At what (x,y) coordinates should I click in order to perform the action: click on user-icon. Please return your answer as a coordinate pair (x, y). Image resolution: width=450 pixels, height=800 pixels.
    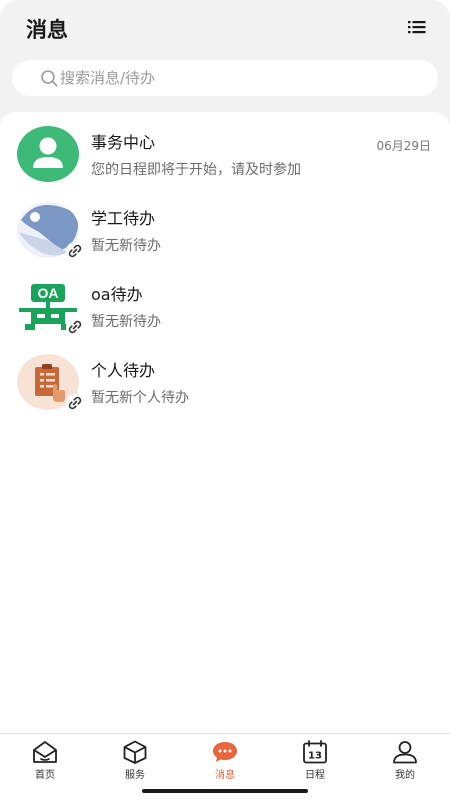
    Looking at the image, I should click on (405, 752).